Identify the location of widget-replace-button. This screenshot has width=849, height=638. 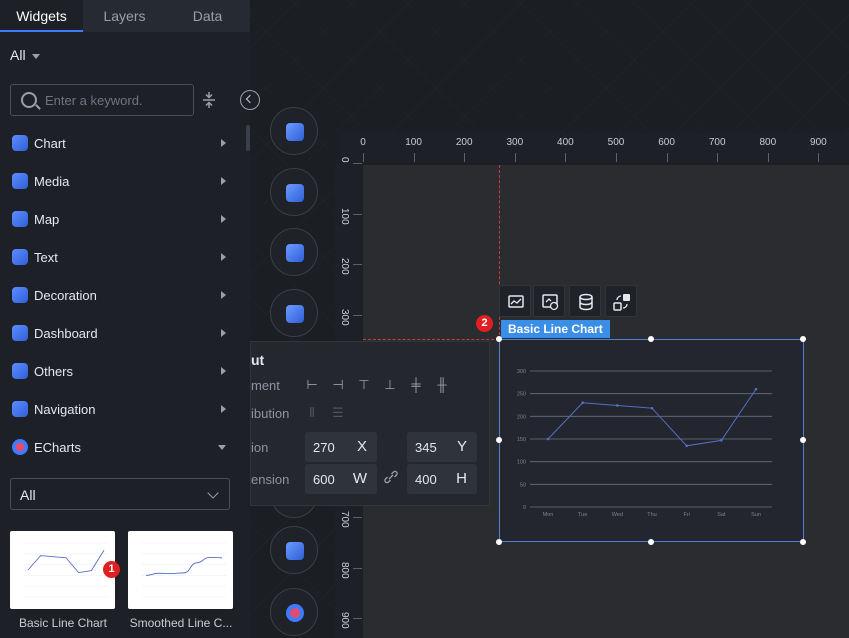
(621, 301).